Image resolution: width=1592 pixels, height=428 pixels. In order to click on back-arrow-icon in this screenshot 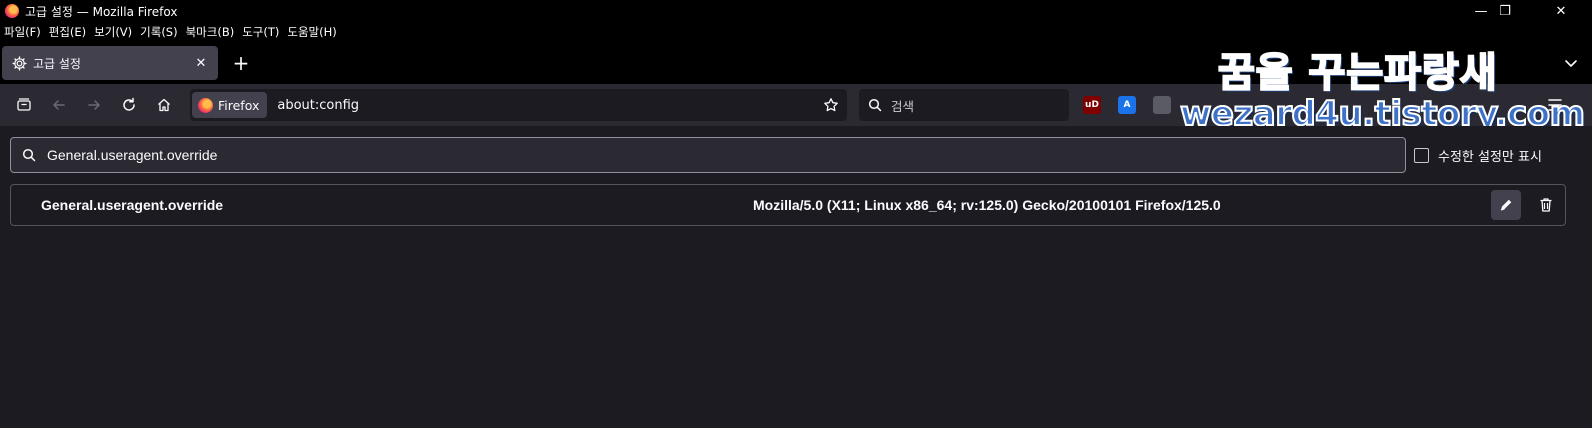, I will do `click(59, 105)`.